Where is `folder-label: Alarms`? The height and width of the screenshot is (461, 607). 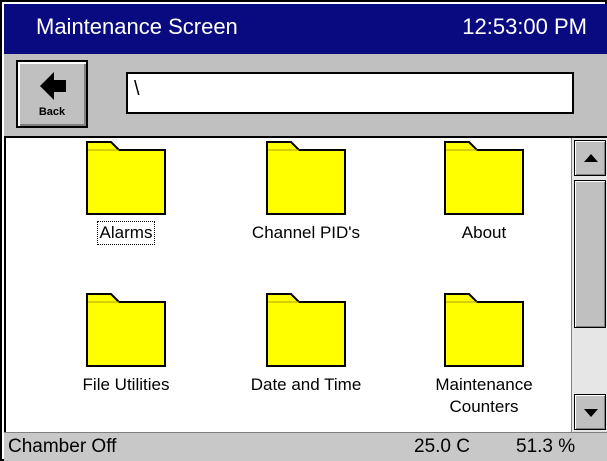
folder-label: Alarms is located at coordinates (126, 233).